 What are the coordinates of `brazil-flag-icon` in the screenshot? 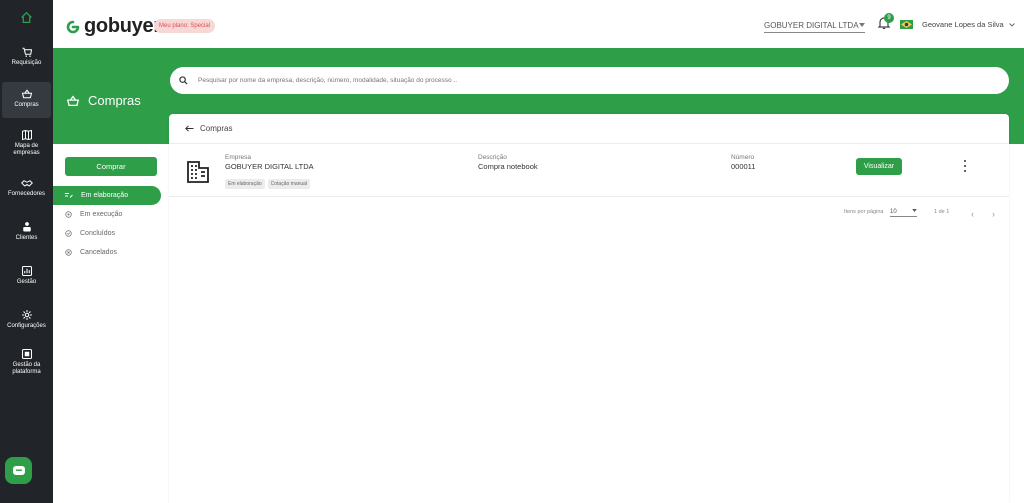 It's located at (906, 24).